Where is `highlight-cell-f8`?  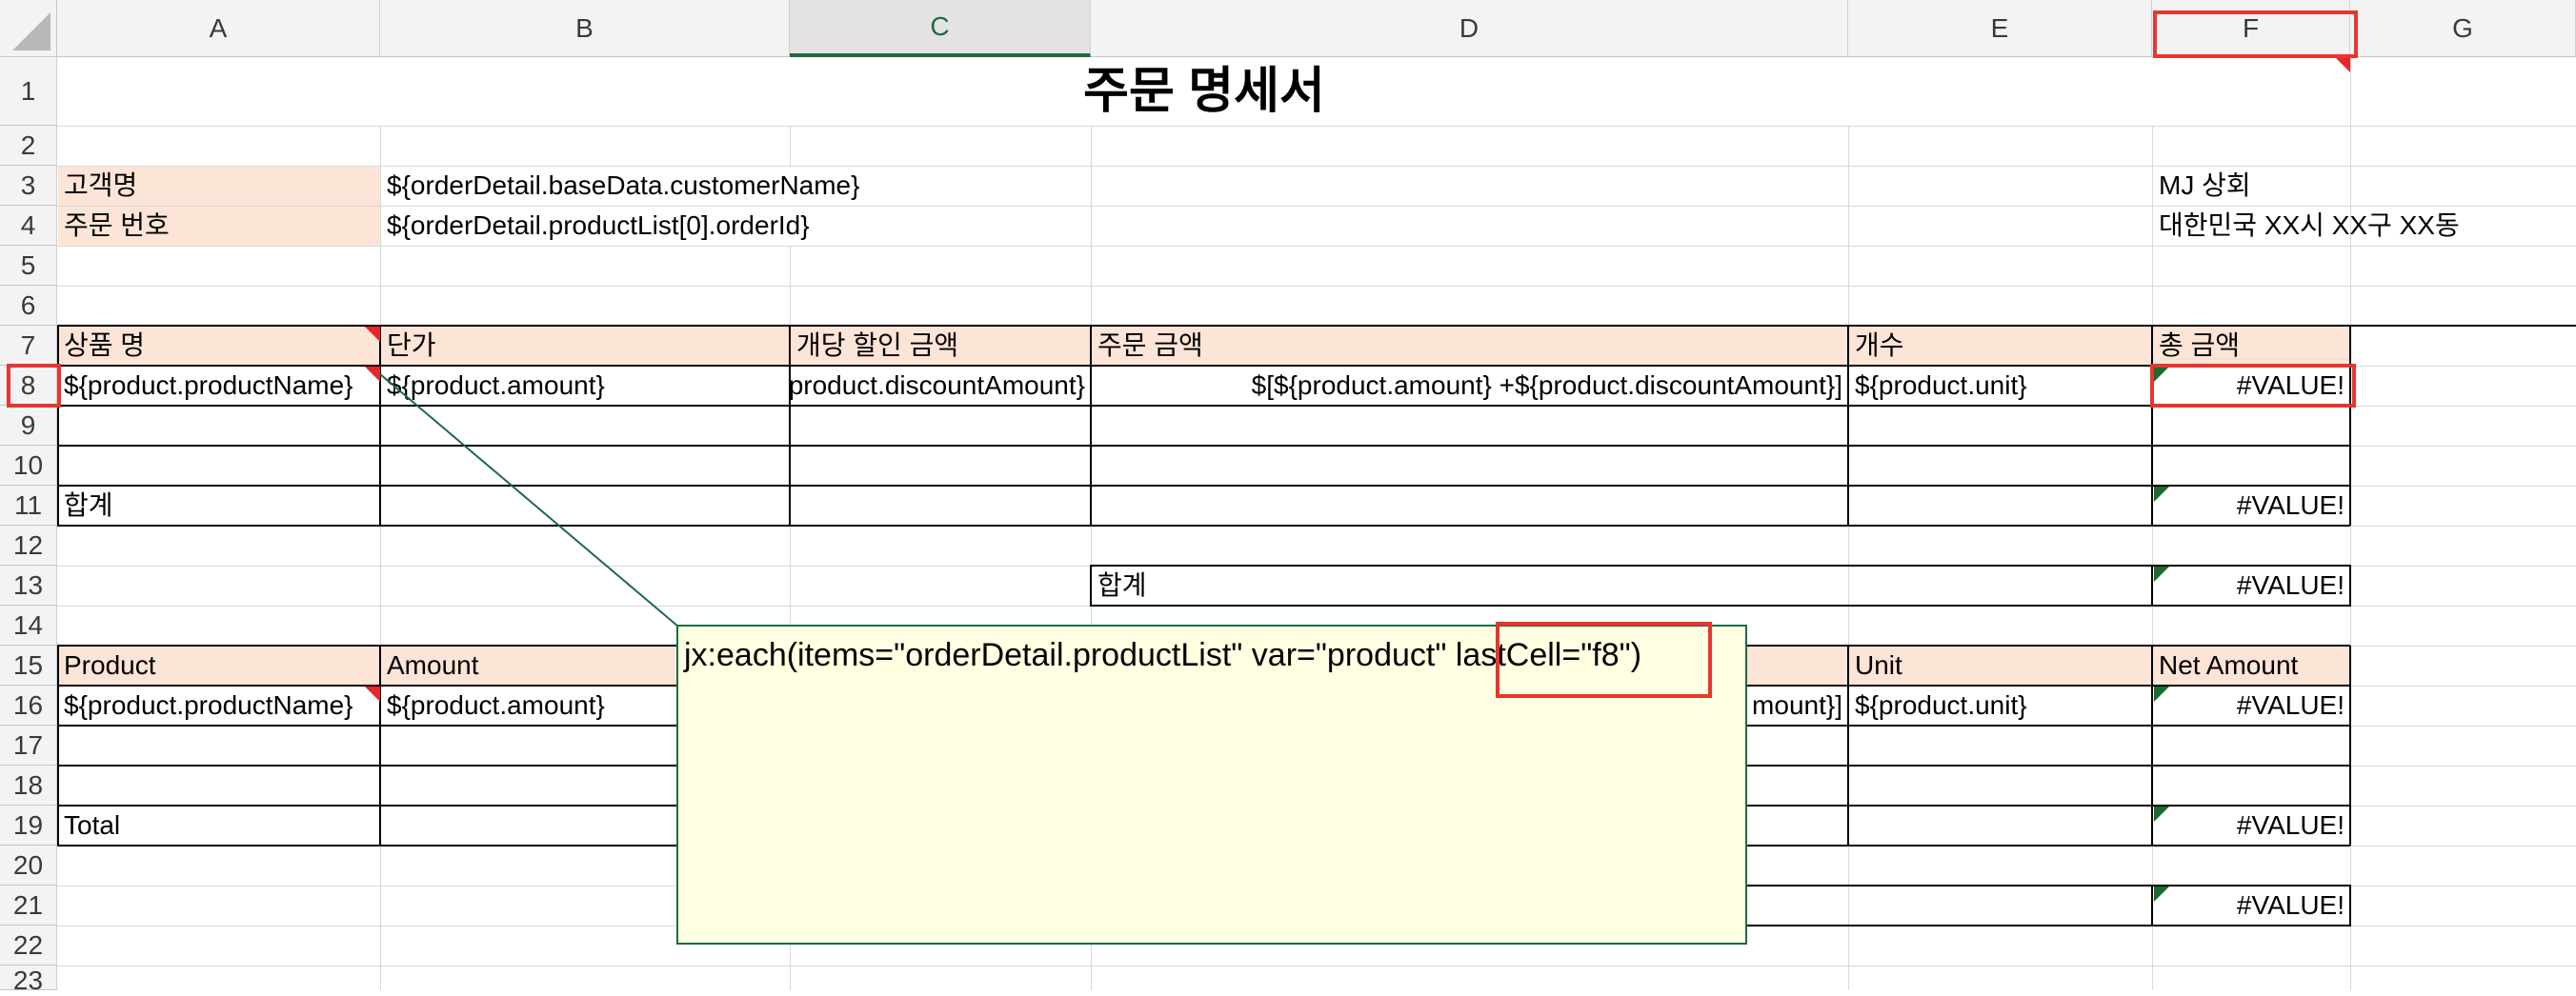
highlight-cell-f8 is located at coordinates (2253, 386).